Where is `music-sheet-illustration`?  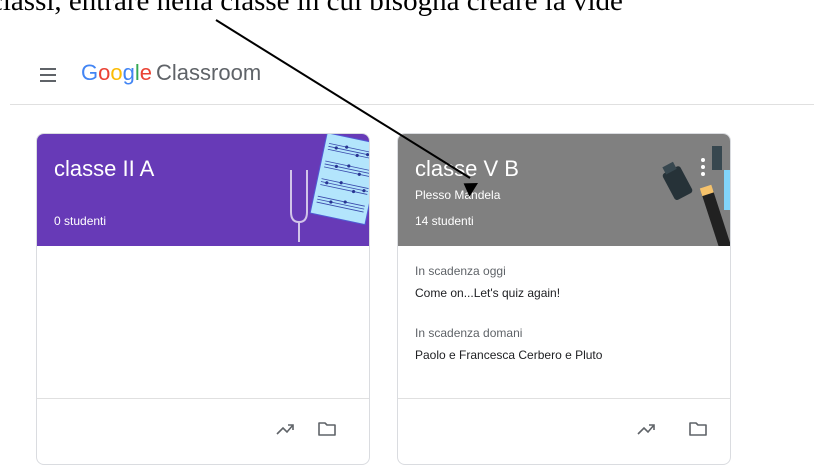 music-sheet-illustration is located at coordinates (329, 188).